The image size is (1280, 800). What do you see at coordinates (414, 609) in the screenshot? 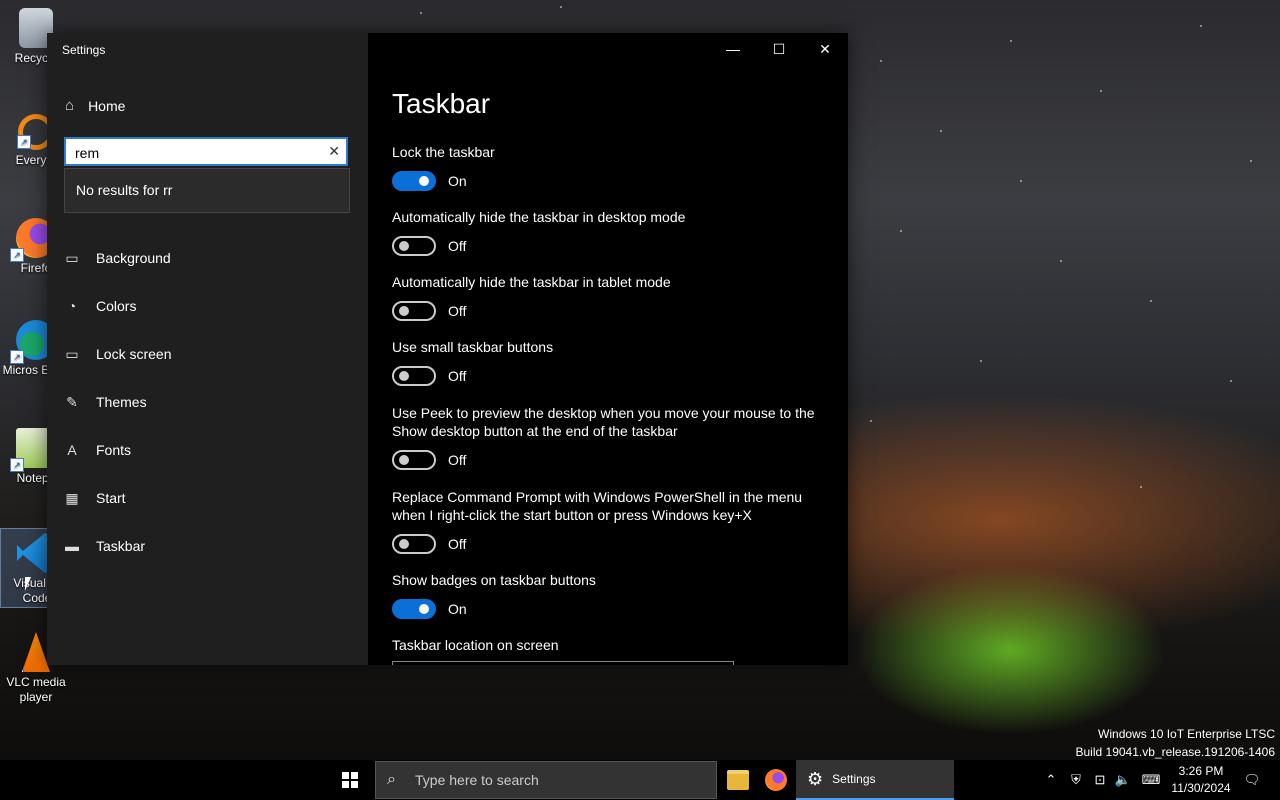
I see `badges-toggle` at bounding box center [414, 609].